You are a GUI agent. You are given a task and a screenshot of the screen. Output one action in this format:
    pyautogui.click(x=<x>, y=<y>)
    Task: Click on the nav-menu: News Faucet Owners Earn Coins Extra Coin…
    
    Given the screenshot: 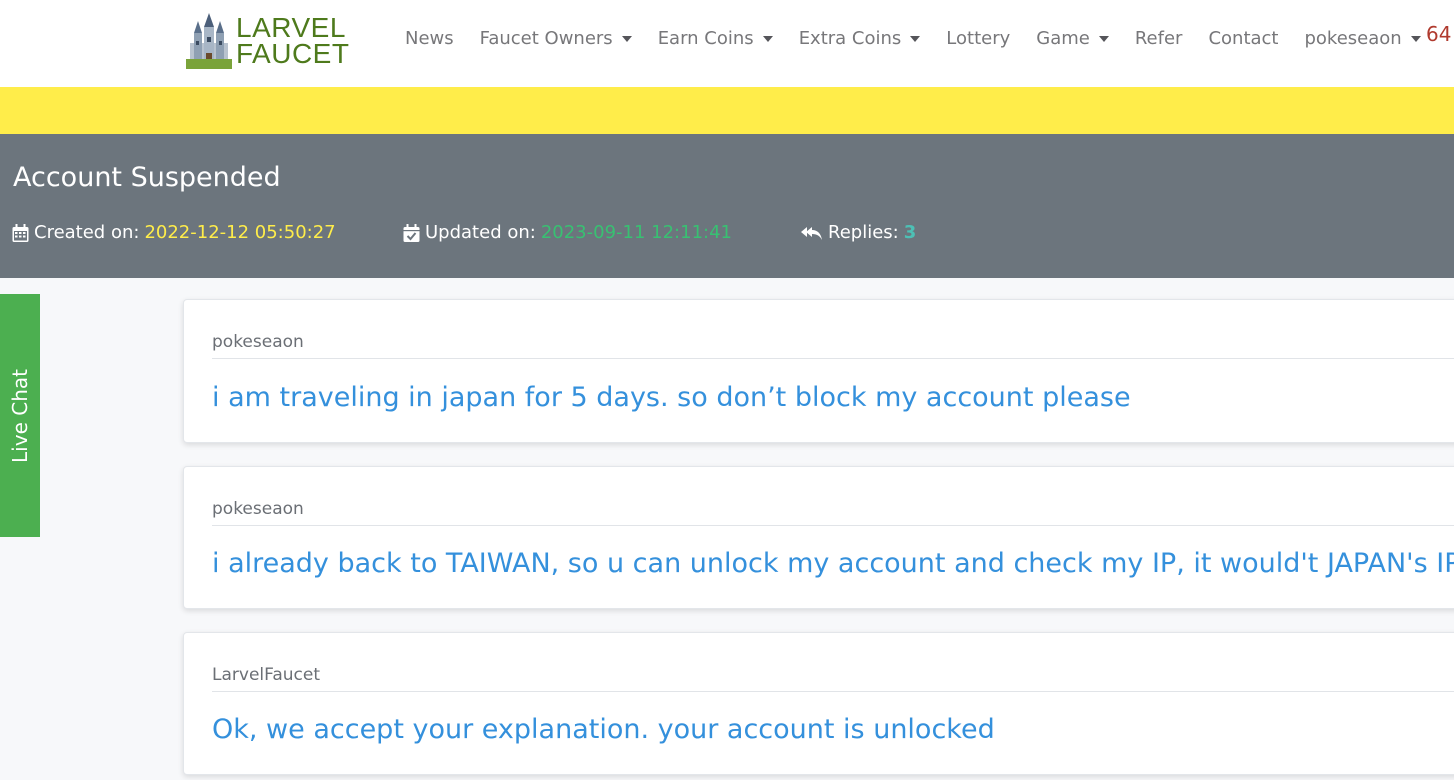 What is the action you would take?
    pyautogui.click(x=913, y=38)
    